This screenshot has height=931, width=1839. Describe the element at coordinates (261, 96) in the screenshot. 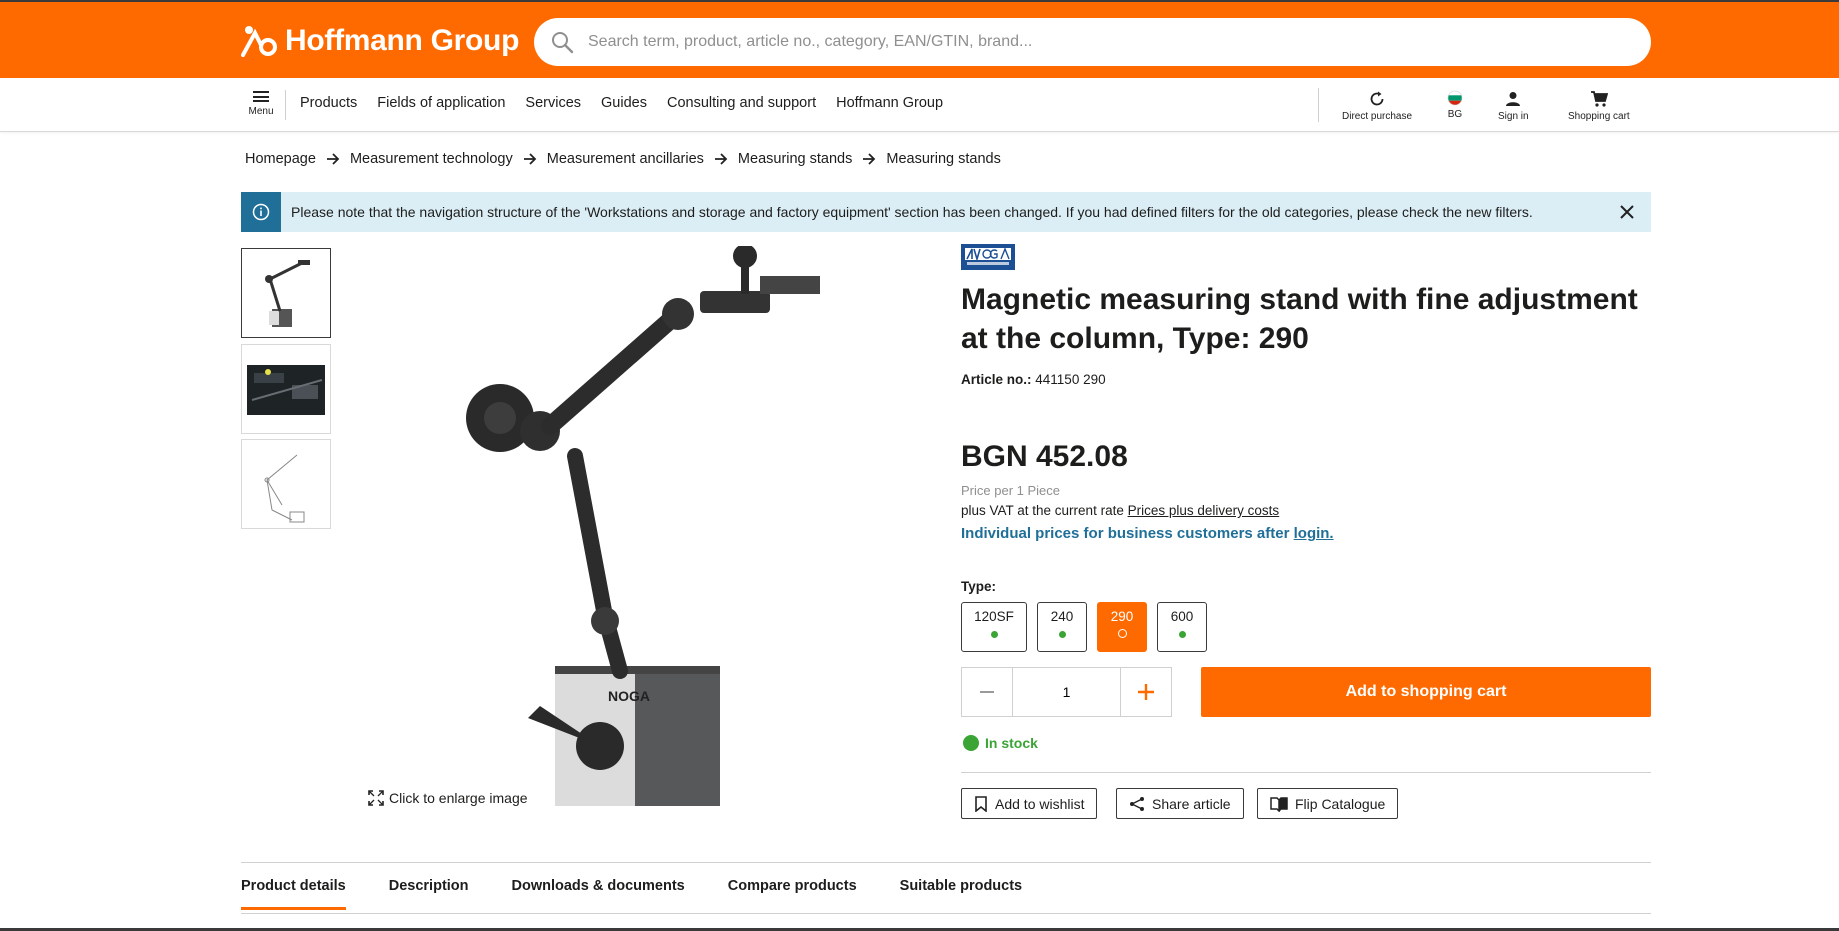

I see `hamburger-icon` at that location.